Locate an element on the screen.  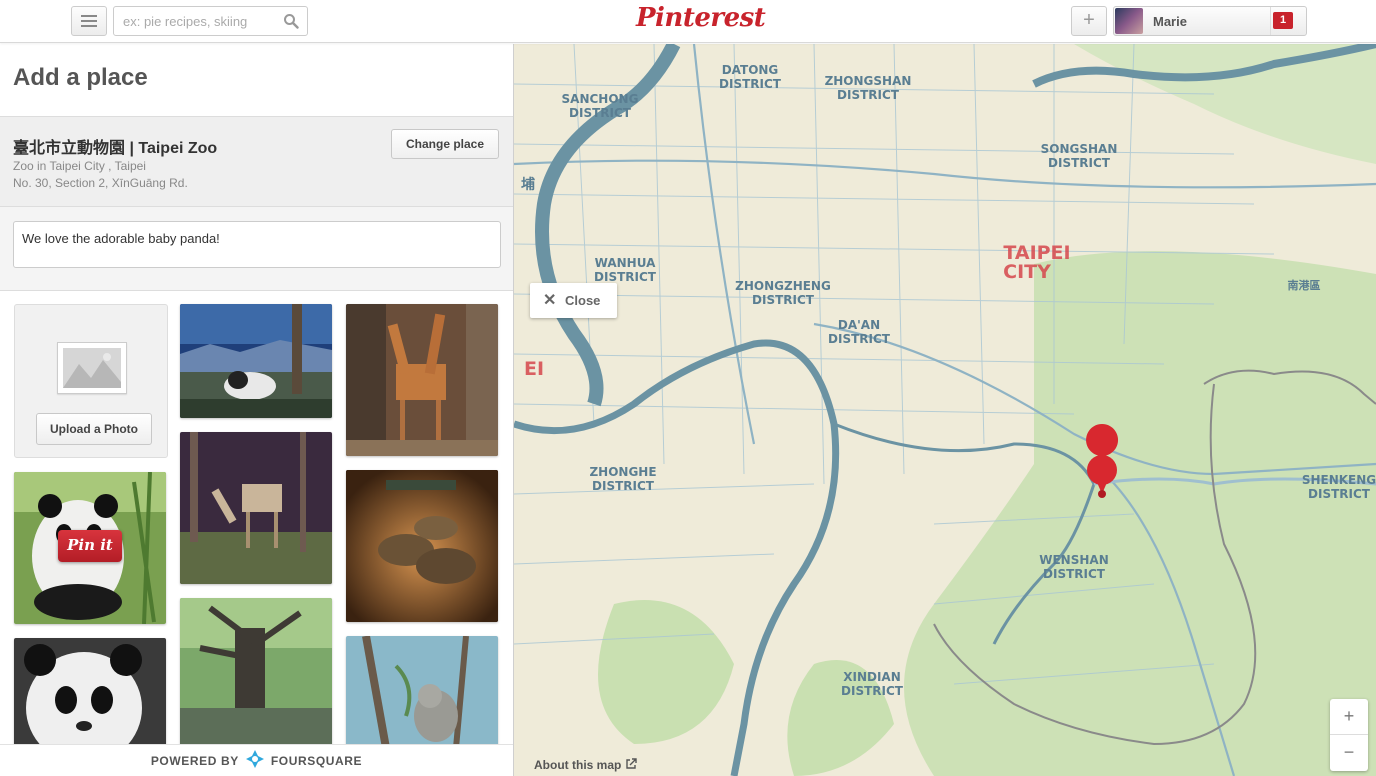
about-map-link: About this map is located at coordinates (585, 765).